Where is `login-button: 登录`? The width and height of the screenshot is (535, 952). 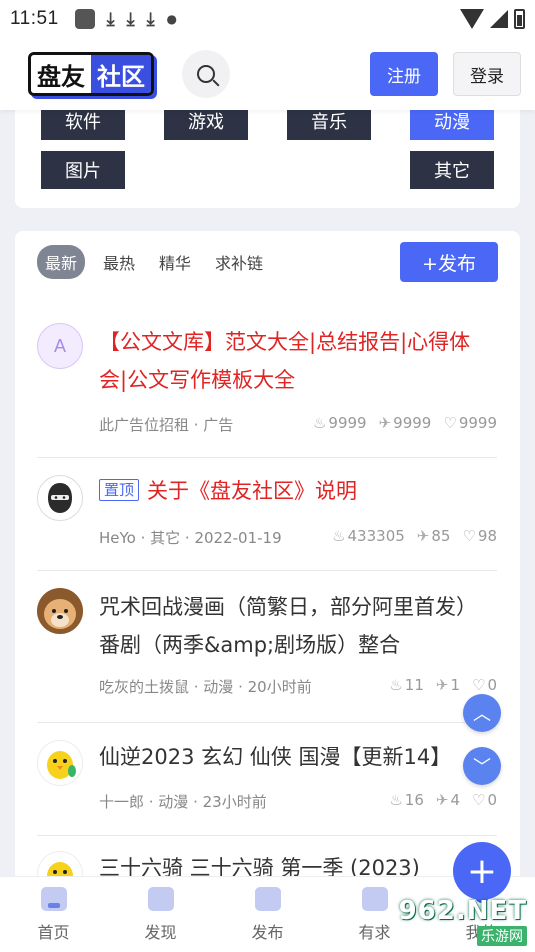
login-button: 登录 is located at coordinates (487, 74).